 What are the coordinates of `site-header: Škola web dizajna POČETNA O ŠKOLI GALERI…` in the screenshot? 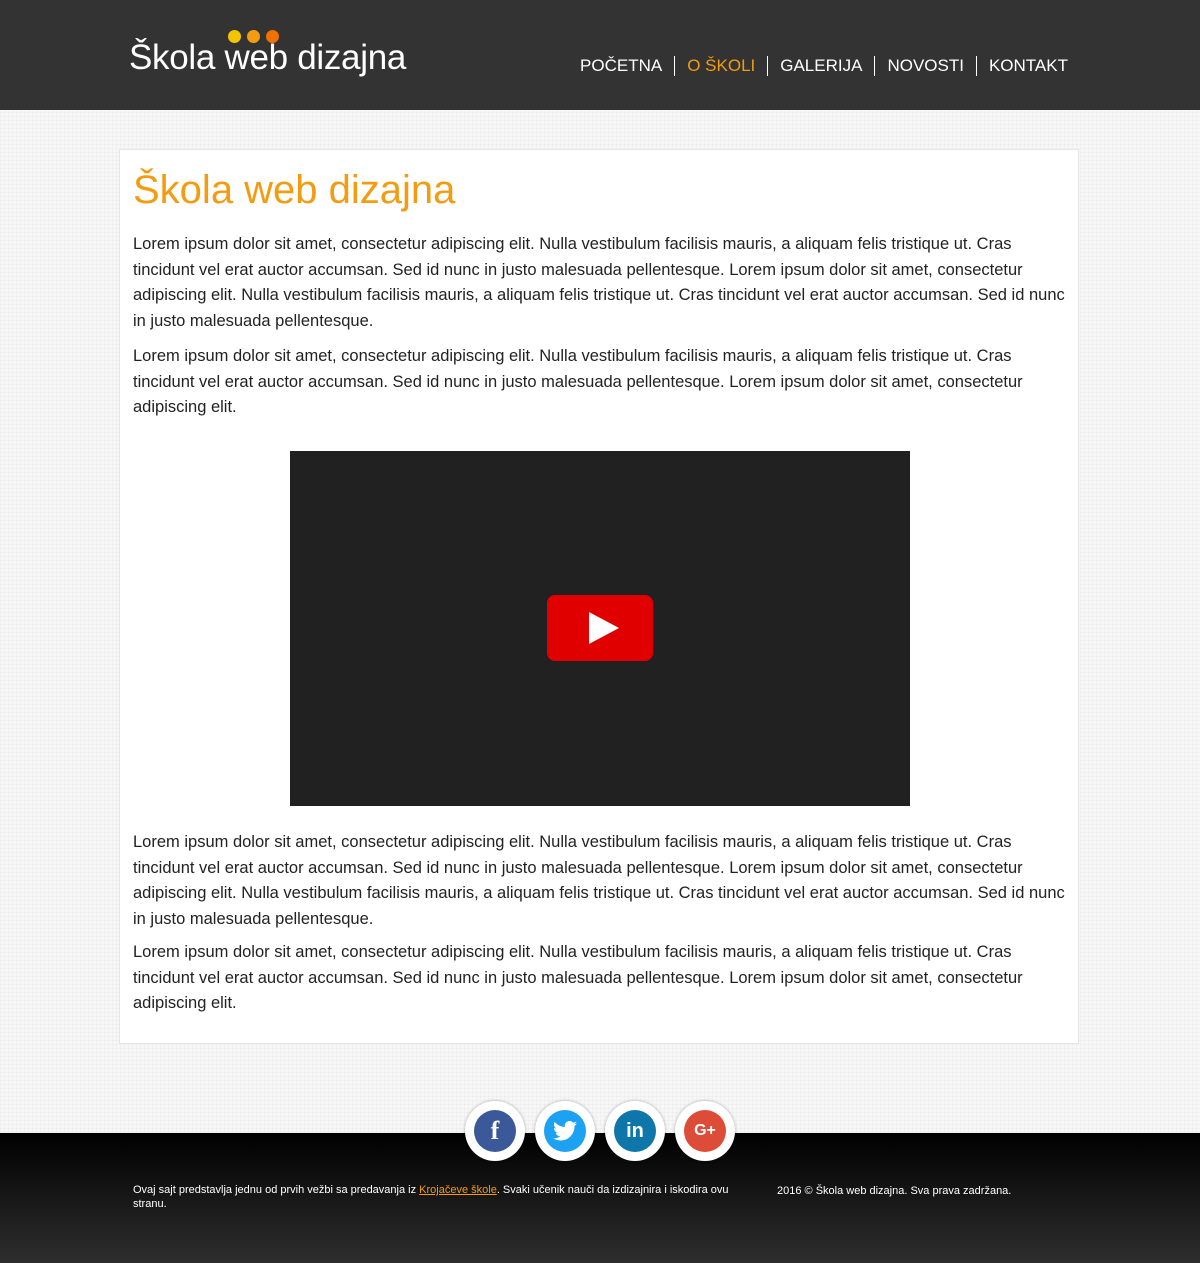 It's located at (600, 55).